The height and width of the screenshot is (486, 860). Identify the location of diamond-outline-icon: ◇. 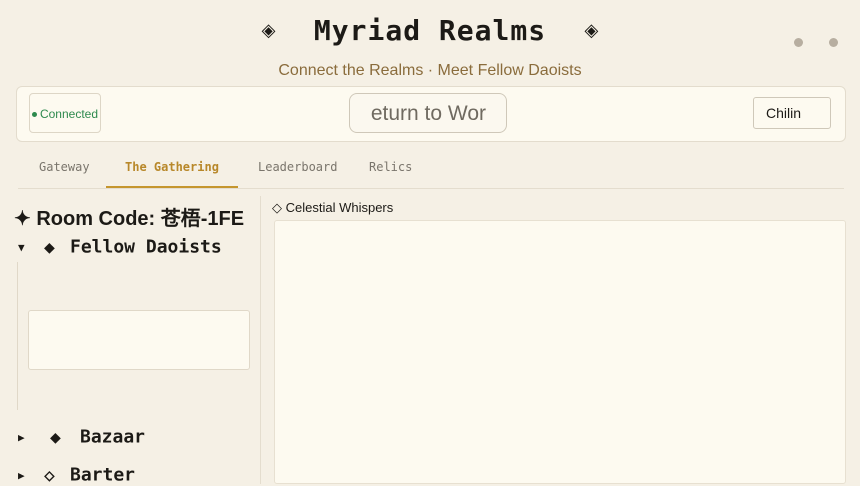
(49, 475).